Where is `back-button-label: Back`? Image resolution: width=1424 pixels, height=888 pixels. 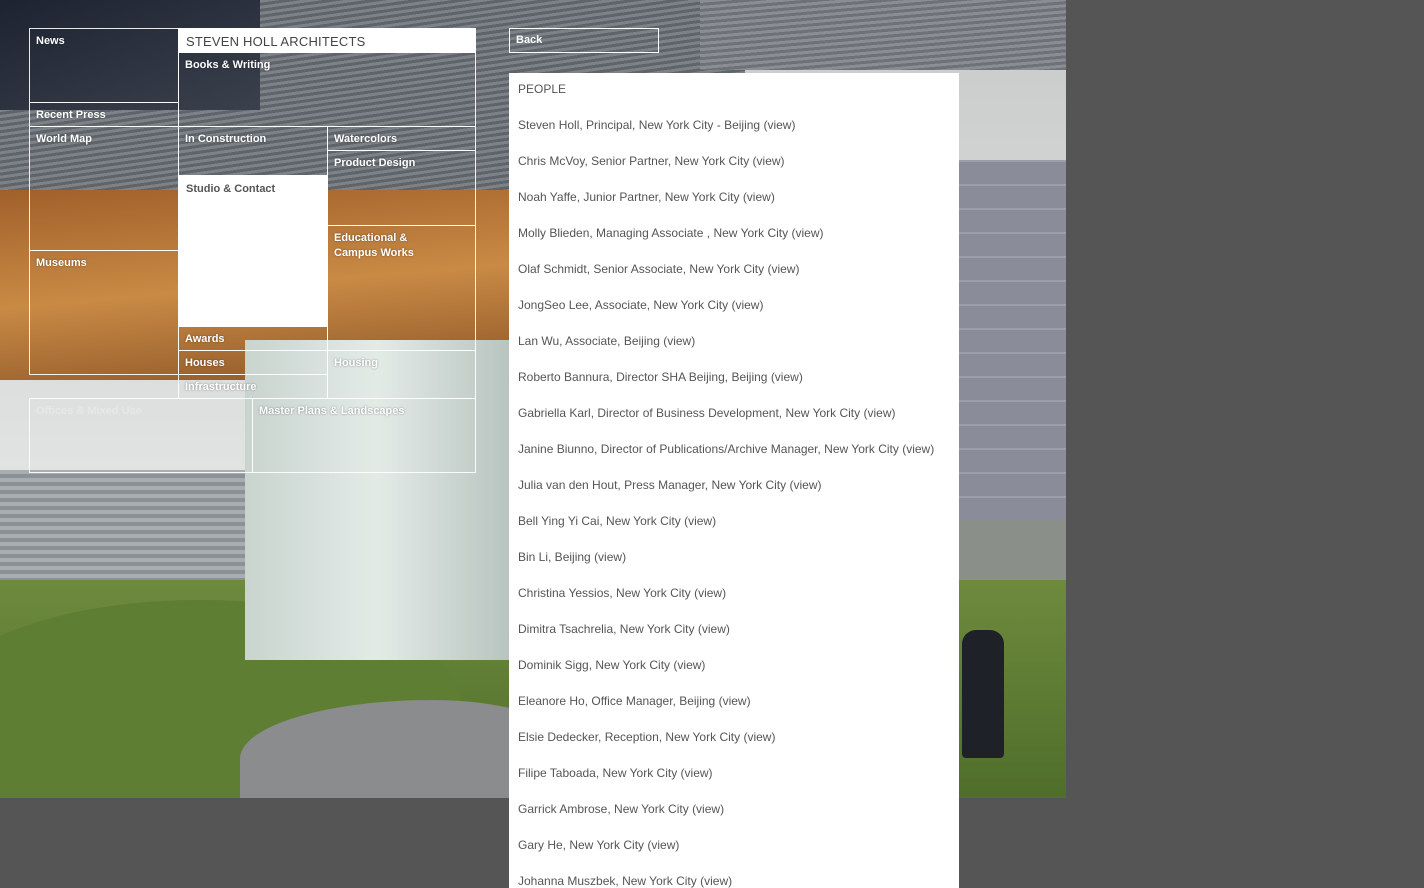 back-button-label: Back is located at coordinates (529, 40).